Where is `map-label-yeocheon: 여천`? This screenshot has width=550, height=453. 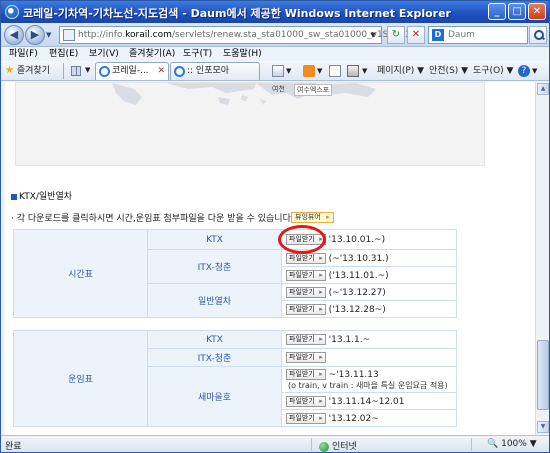 map-label-yeocheon: 여천 is located at coordinates (278, 89).